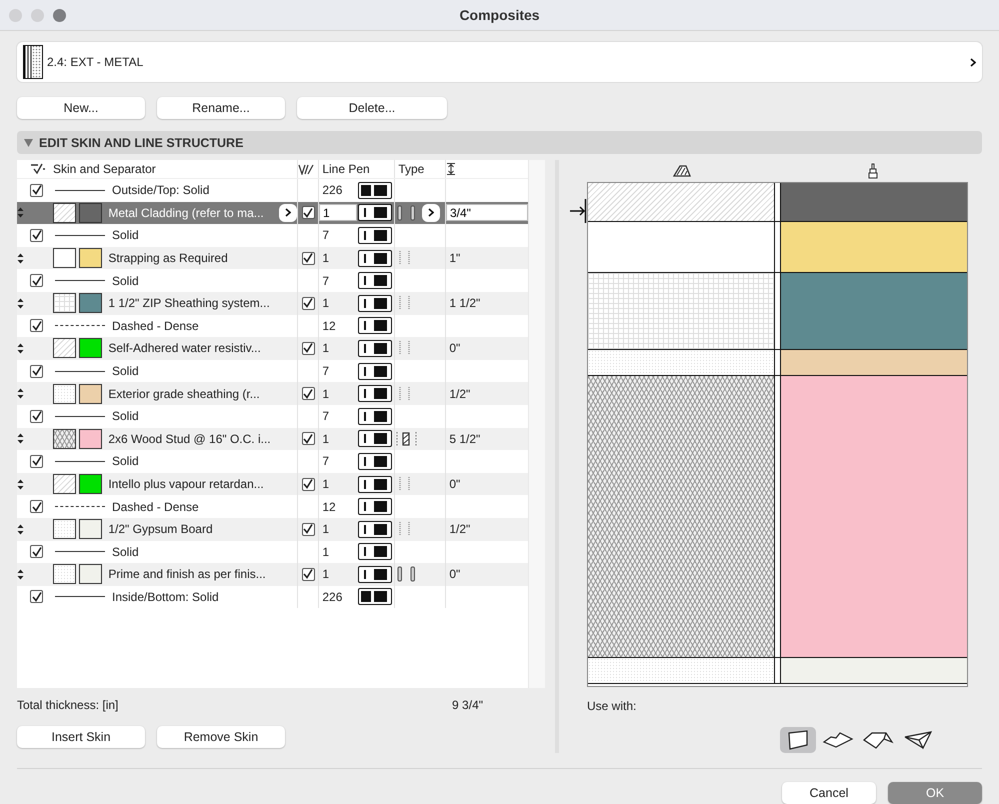 The height and width of the screenshot is (804, 999). I want to click on thickness-column-icon, so click(451, 169).